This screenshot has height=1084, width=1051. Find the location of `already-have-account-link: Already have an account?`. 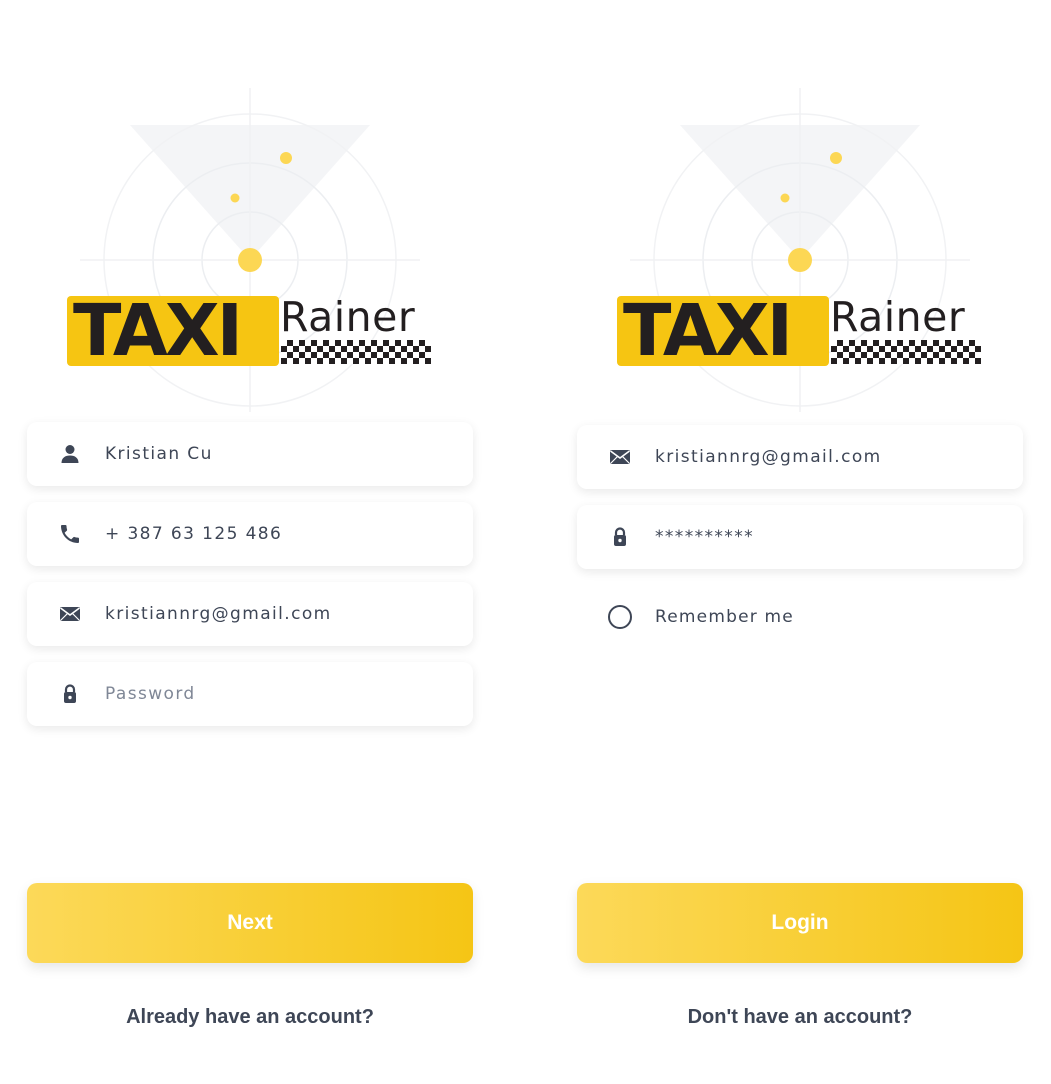

already-have-account-link: Already have an account? is located at coordinates (250, 1017).